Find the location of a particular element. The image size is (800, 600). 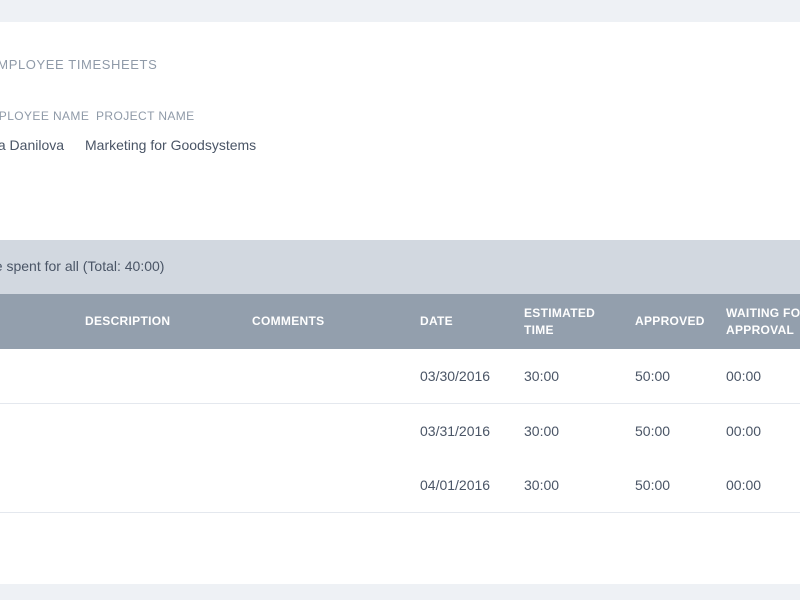

table-row: 03/31/2016 30:00 50:00 00:00 is located at coordinates (400, 431).